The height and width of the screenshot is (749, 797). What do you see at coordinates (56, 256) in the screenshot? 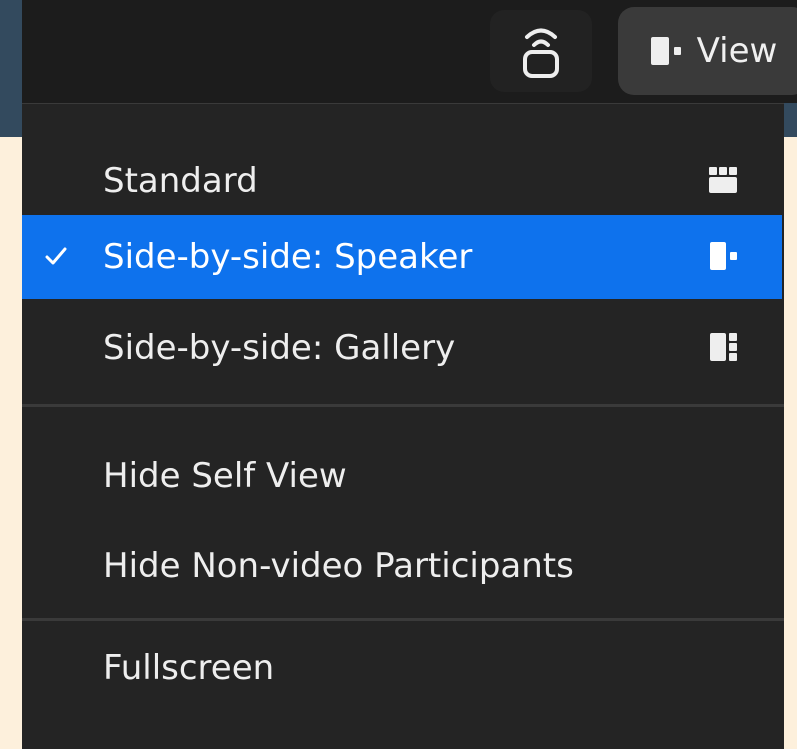
I see `checkmark-icon` at bounding box center [56, 256].